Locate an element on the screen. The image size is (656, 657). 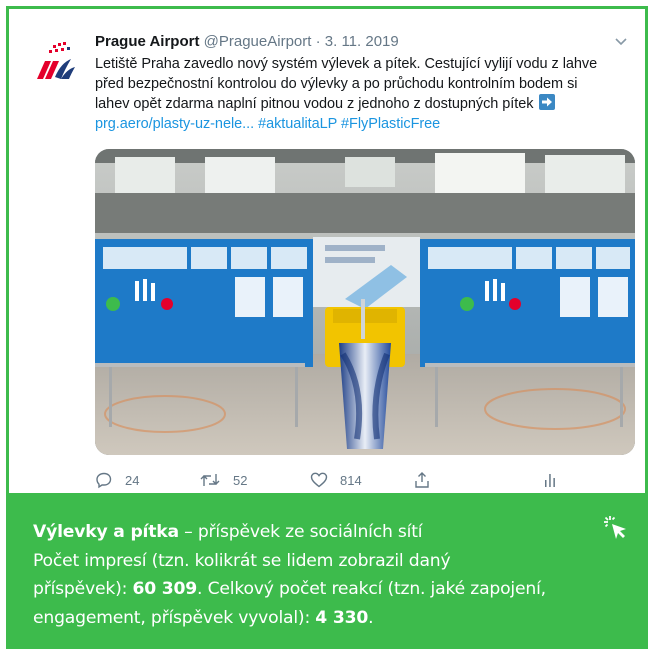
caption-fragment: . is located at coordinates (371, 617).